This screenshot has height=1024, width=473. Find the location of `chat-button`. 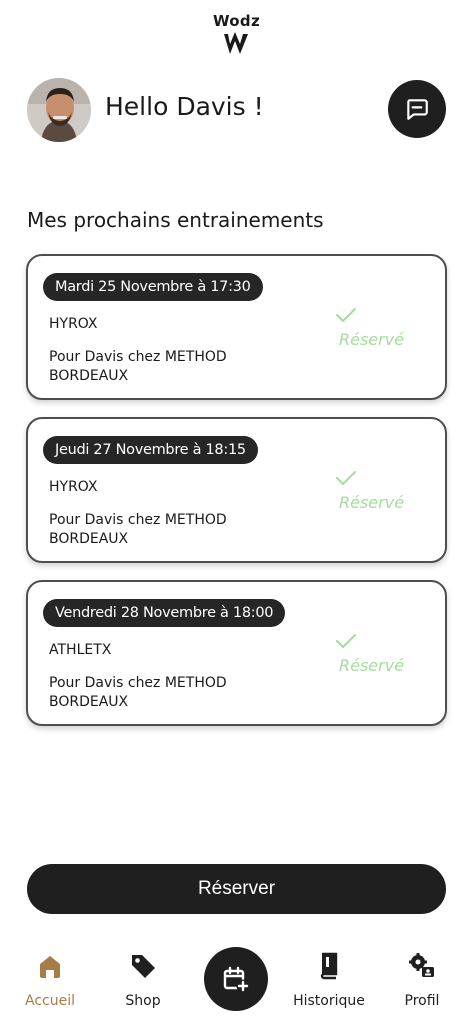

chat-button is located at coordinates (417, 109).